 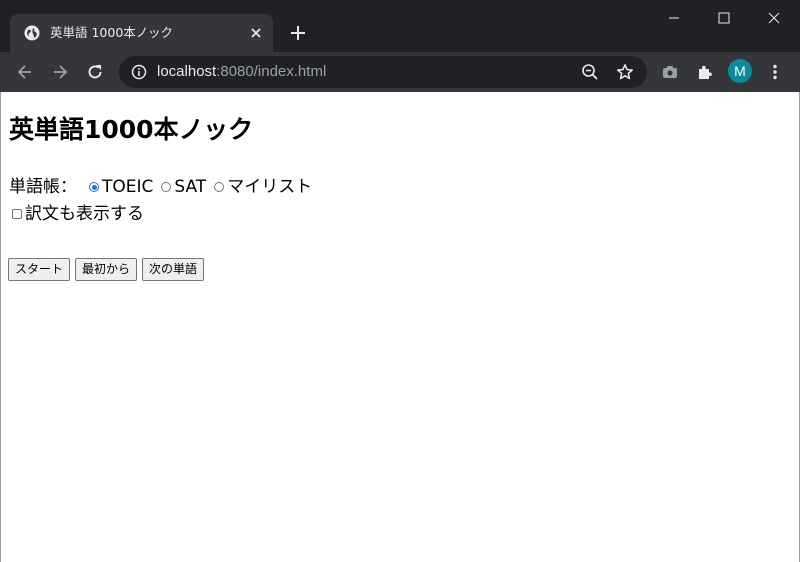 What do you see at coordinates (17, 214) in the screenshot?
I see `show-translation-checkbox` at bounding box center [17, 214].